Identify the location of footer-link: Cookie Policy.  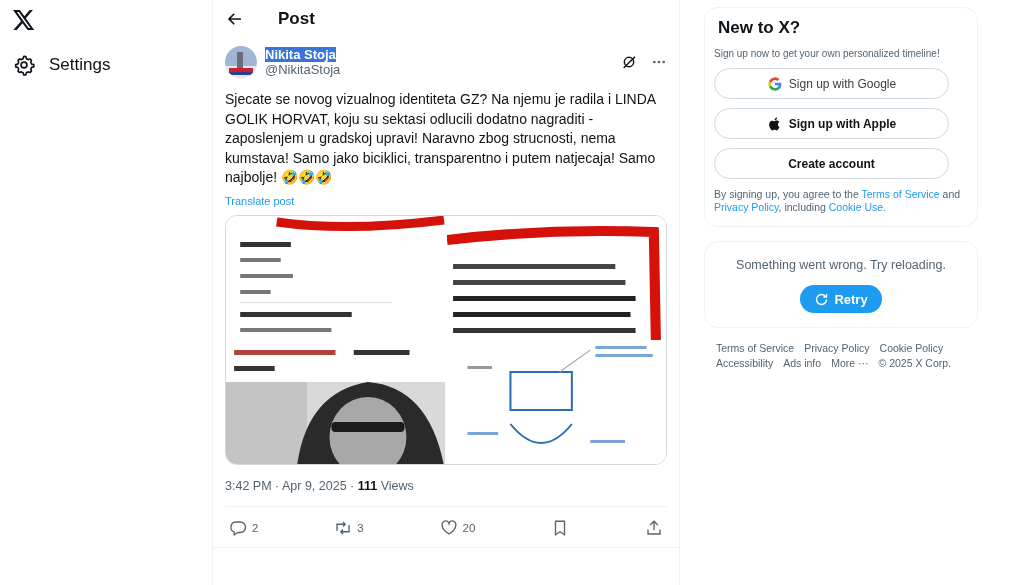
(911, 348).